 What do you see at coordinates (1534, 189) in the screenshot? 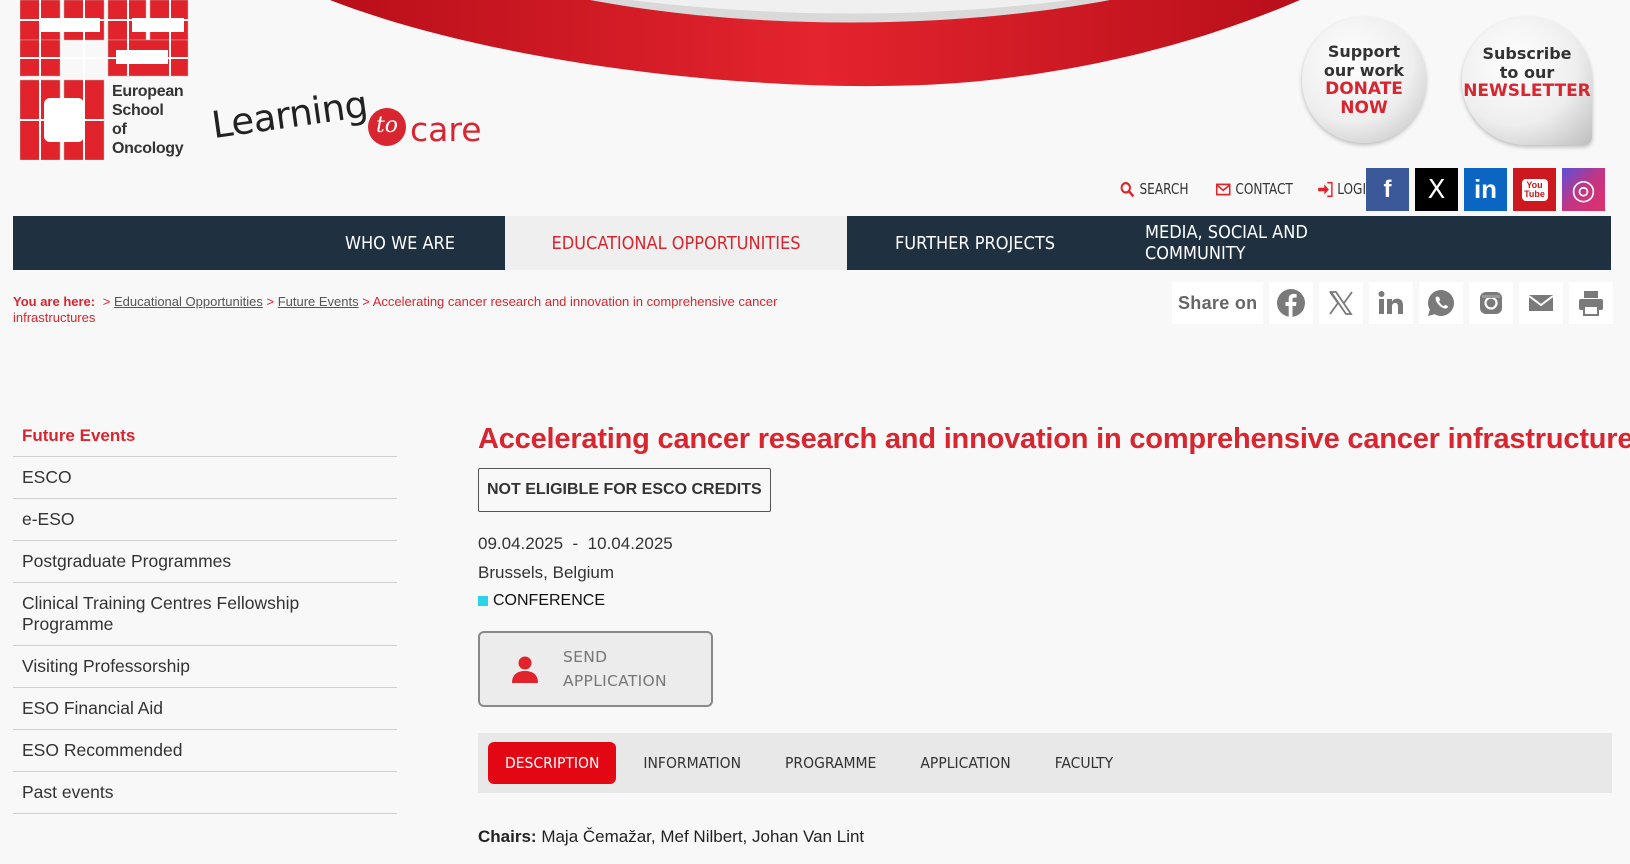
I see `youtube-icon: You Tube` at bounding box center [1534, 189].